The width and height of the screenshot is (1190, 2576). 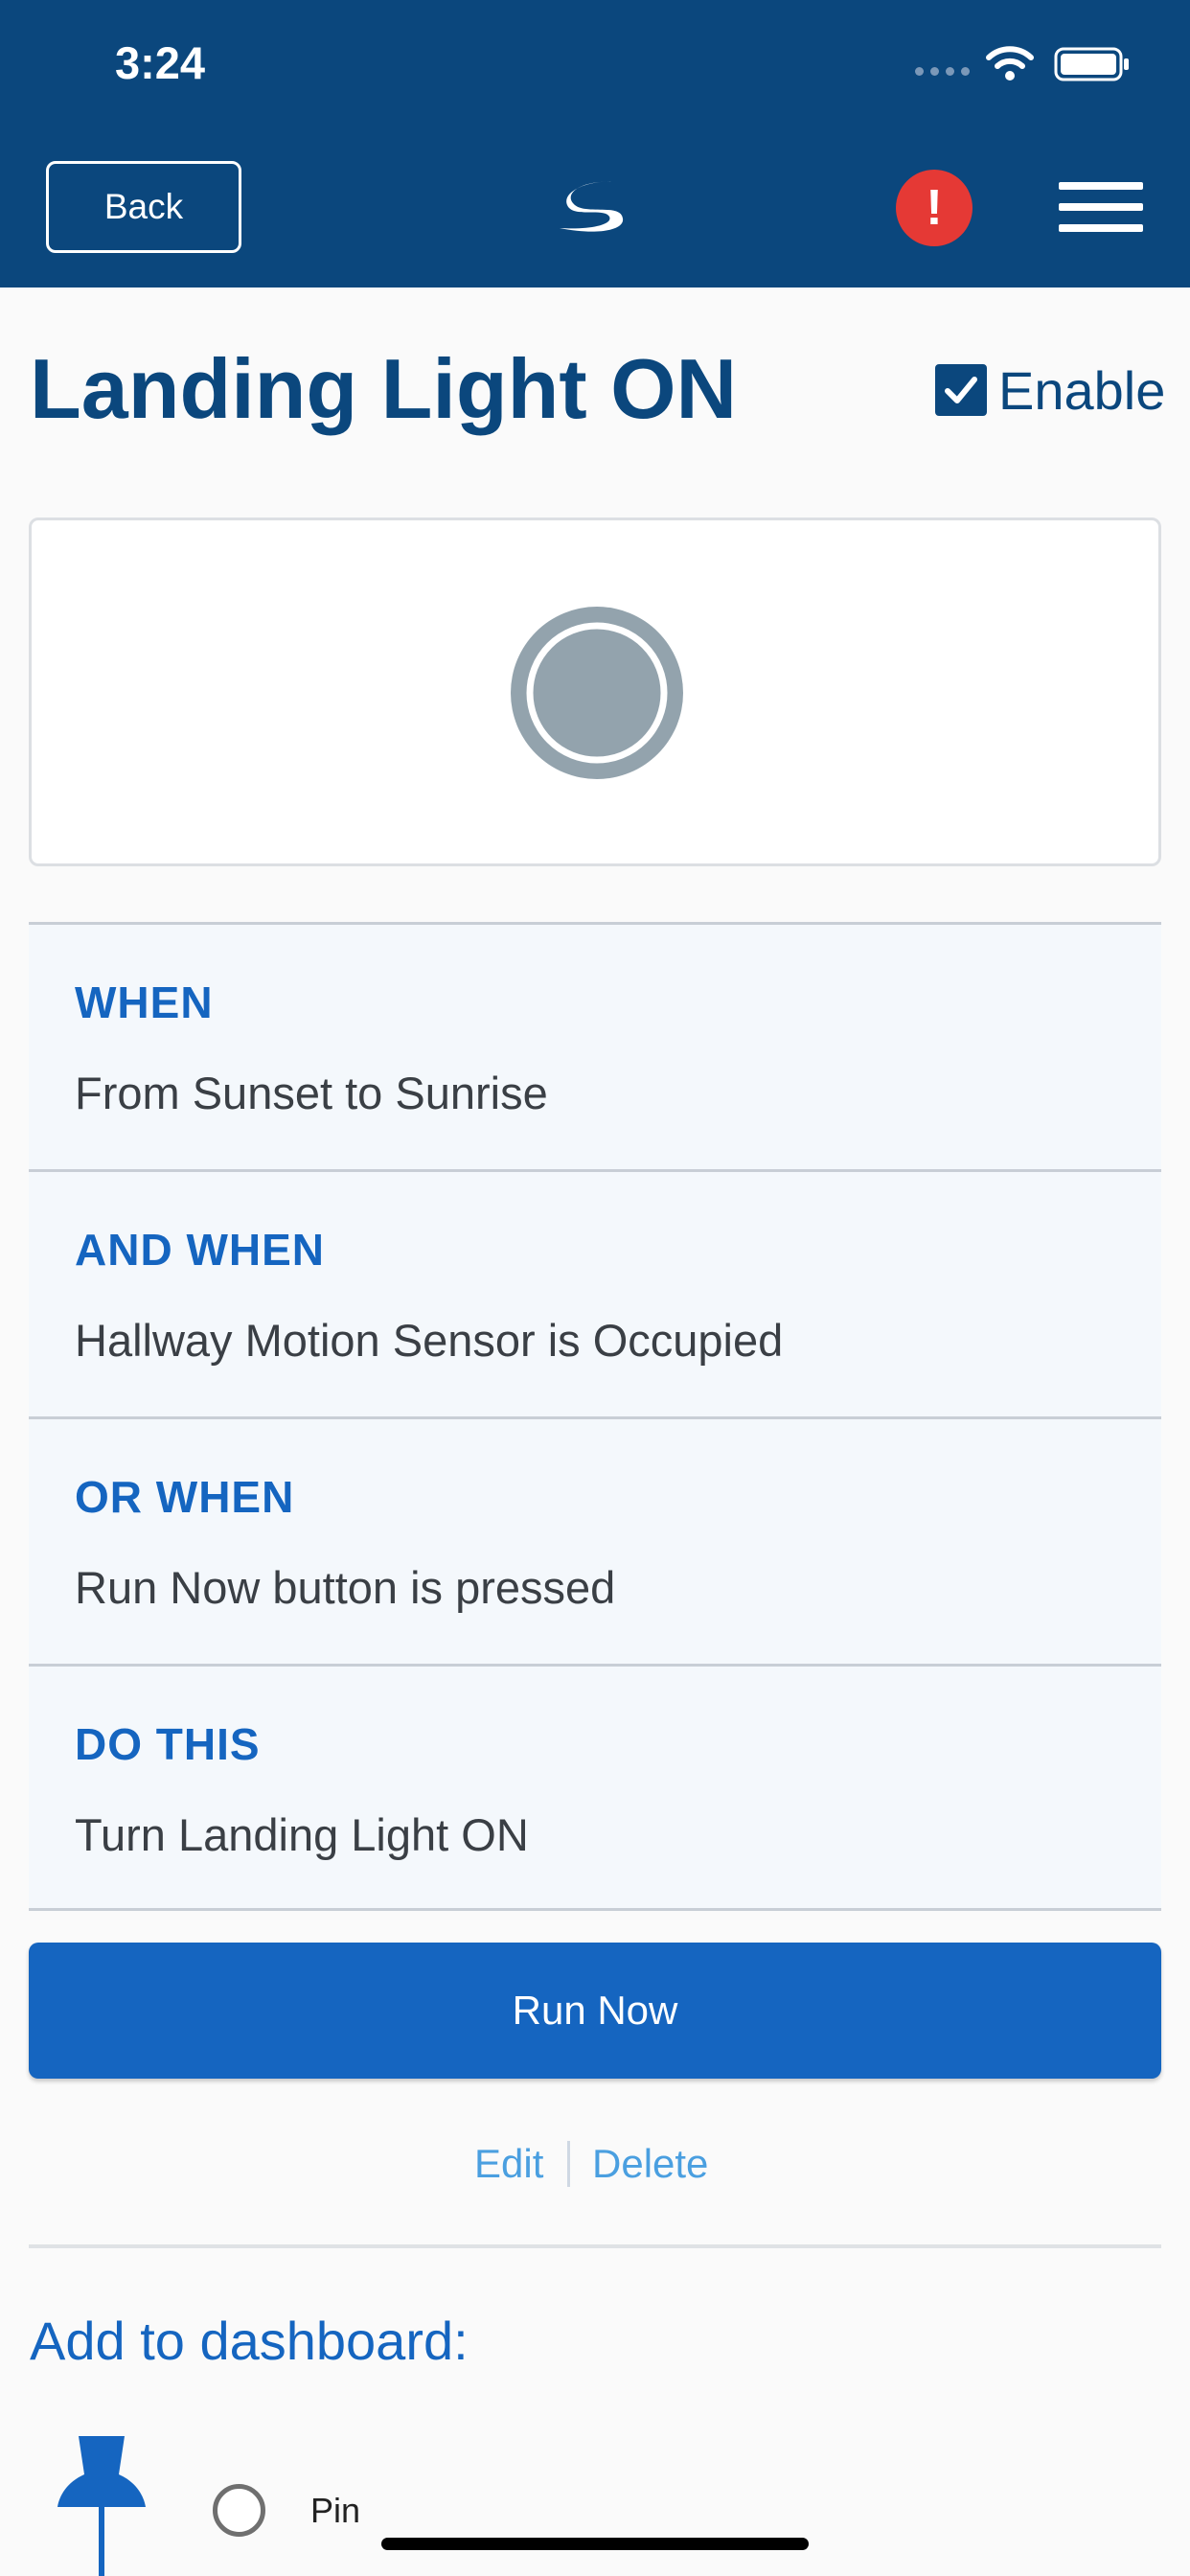 What do you see at coordinates (1010, 63) in the screenshot?
I see `wifi-icon` at bounding box center [1010, 63].